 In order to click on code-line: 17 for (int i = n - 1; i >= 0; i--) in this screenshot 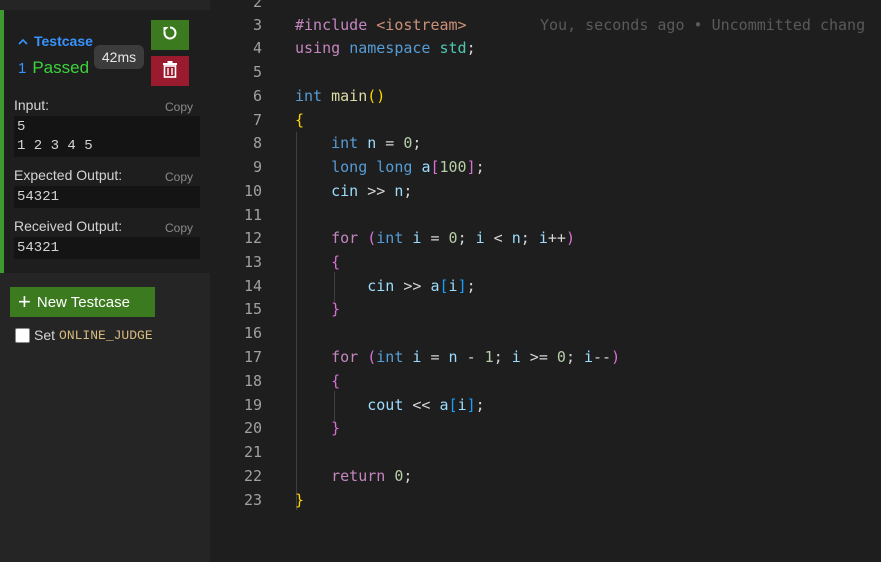, I will do `click(432, 357)`.